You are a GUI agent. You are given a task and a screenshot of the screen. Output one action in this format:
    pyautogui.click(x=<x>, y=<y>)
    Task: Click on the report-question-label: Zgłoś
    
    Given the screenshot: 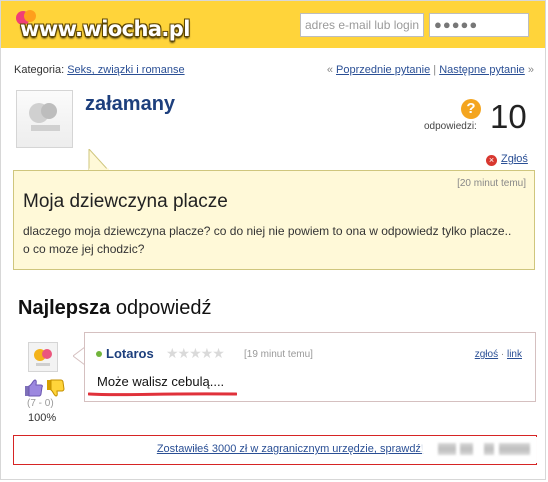 What is the action you would take?
    pyautogui.click(x=514, y=159)
    